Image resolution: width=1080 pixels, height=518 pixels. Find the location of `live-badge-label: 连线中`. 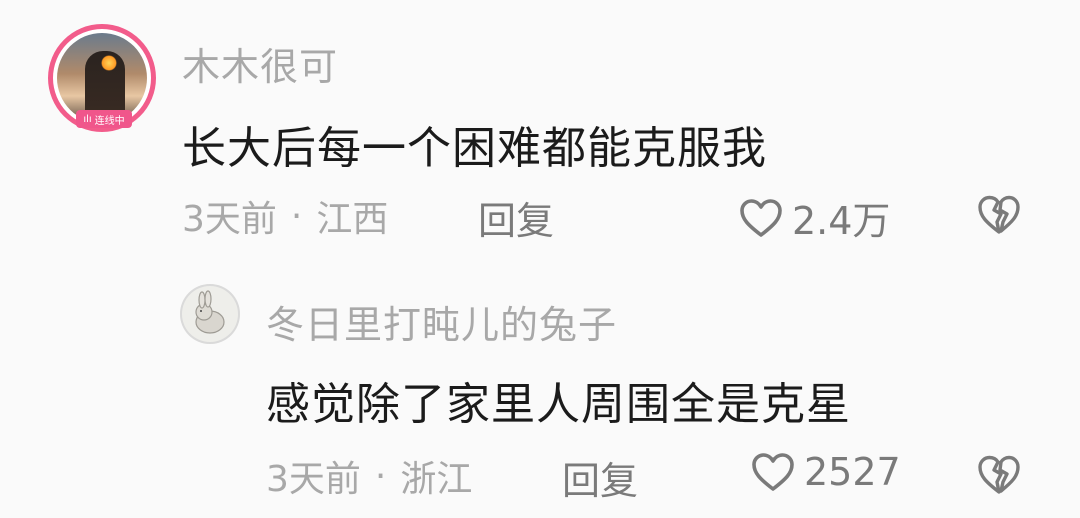

live-badge-label: 连线中 is located at coordinates (109, 121).